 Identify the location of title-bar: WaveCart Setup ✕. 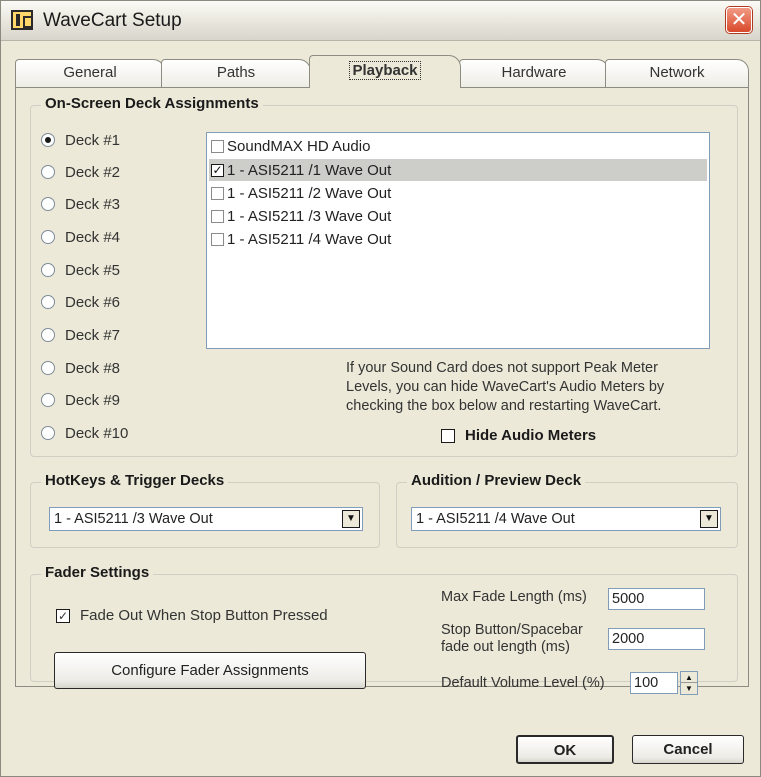
(380, 21).